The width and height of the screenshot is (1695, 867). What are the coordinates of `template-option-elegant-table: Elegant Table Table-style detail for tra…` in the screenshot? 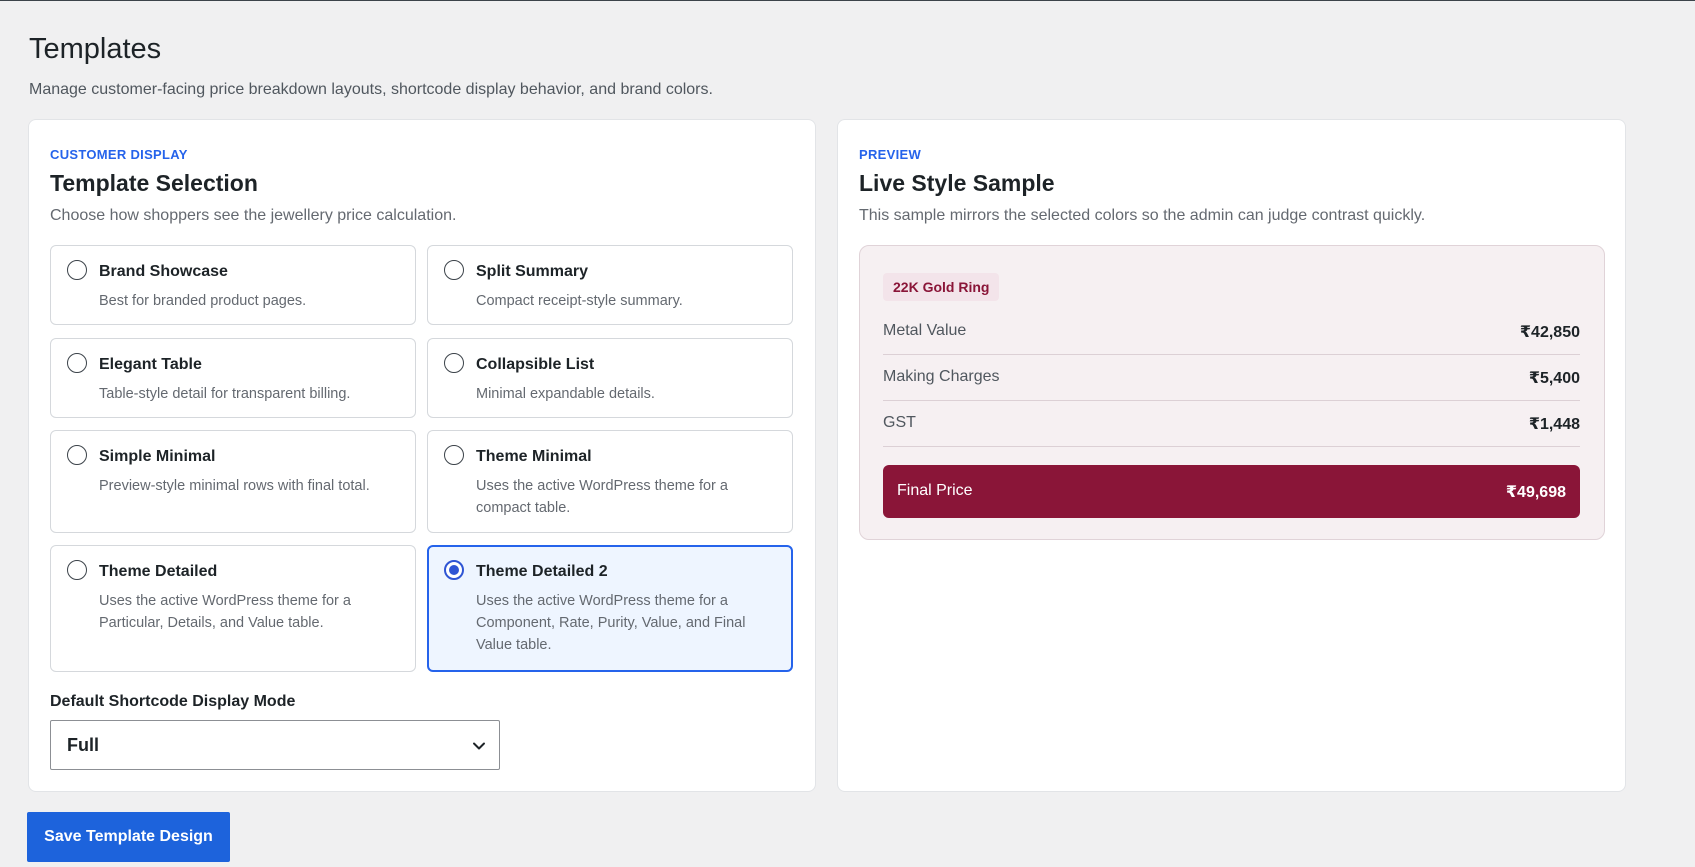 It's located at (233, 378).